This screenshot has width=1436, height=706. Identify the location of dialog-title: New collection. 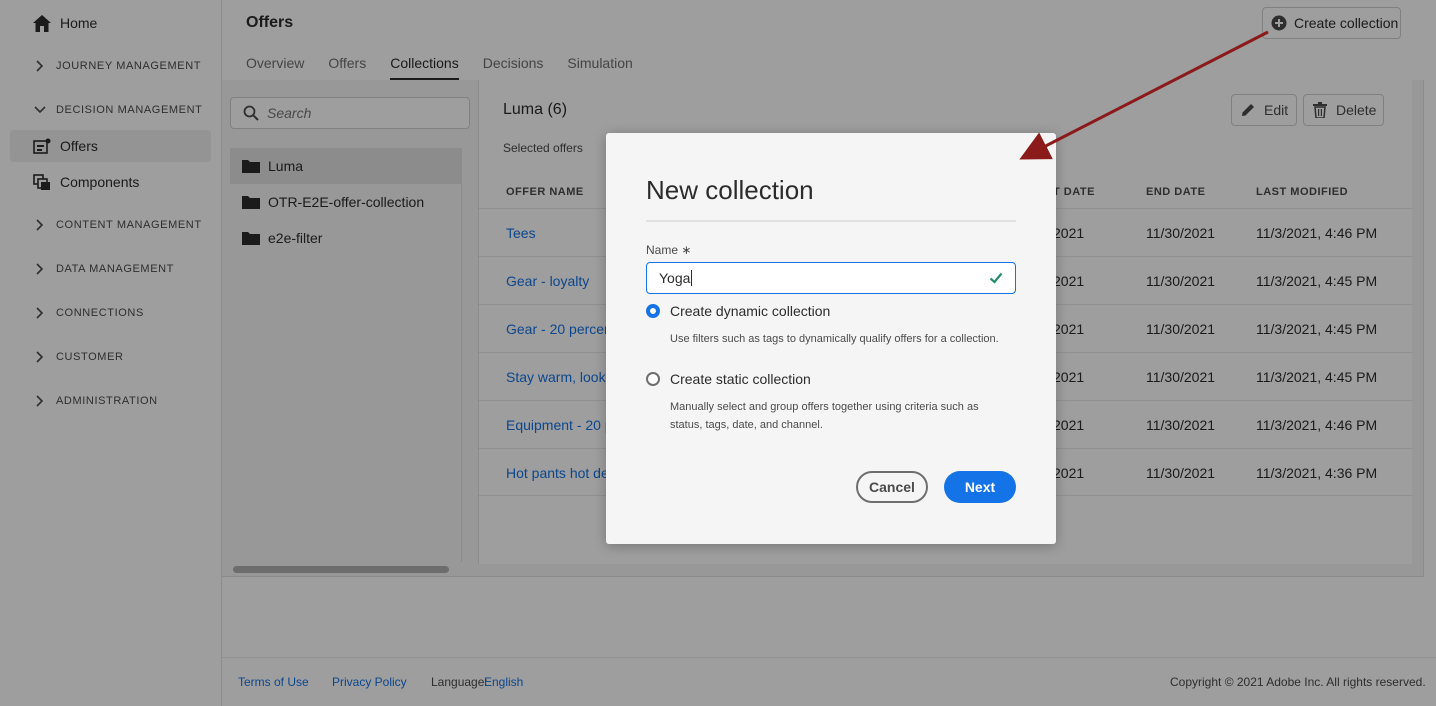
(730, 190).